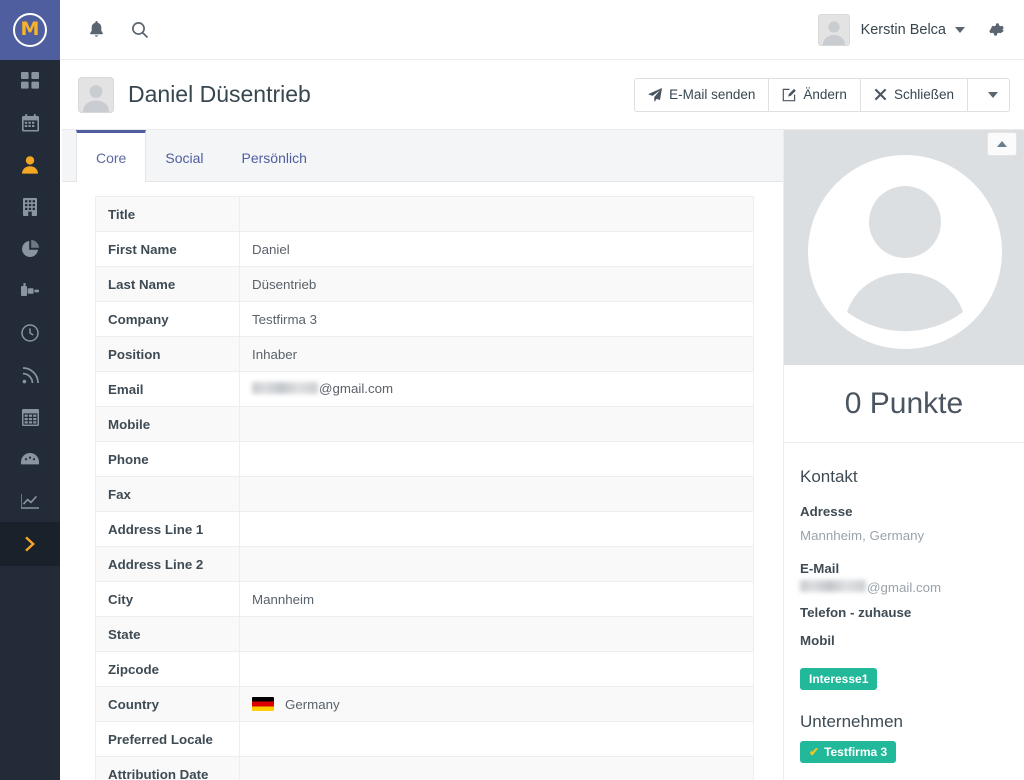 The width and height of the screenshot is (1024, 780). I want to click on field-label: Mobile, so click(167, 424).